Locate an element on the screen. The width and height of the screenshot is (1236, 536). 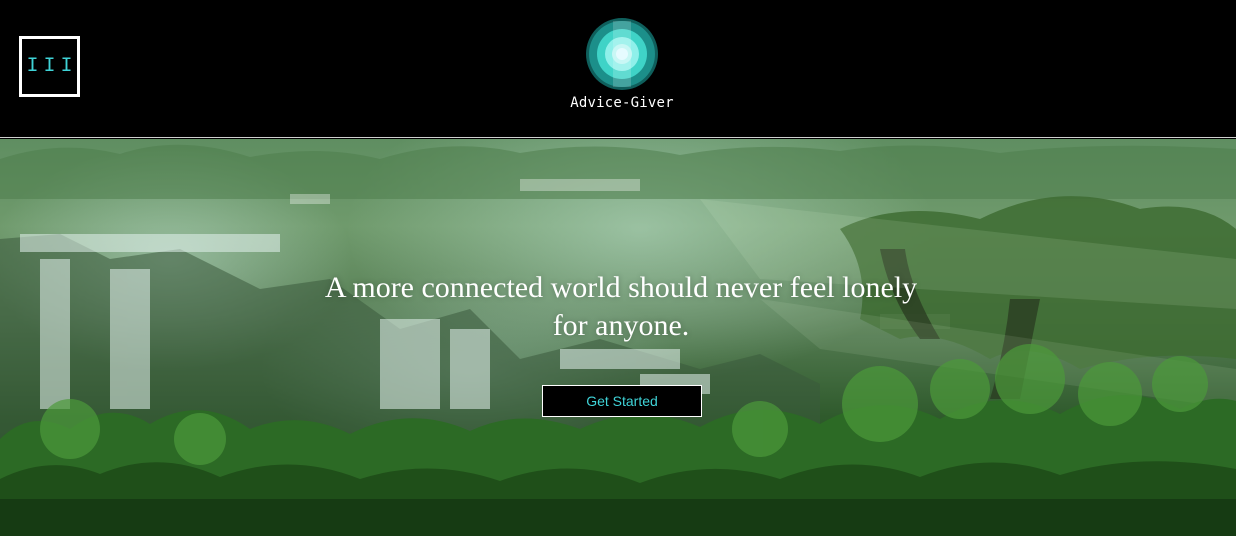
hamburger-menu-icon: III is located at coordinates (52, 66).